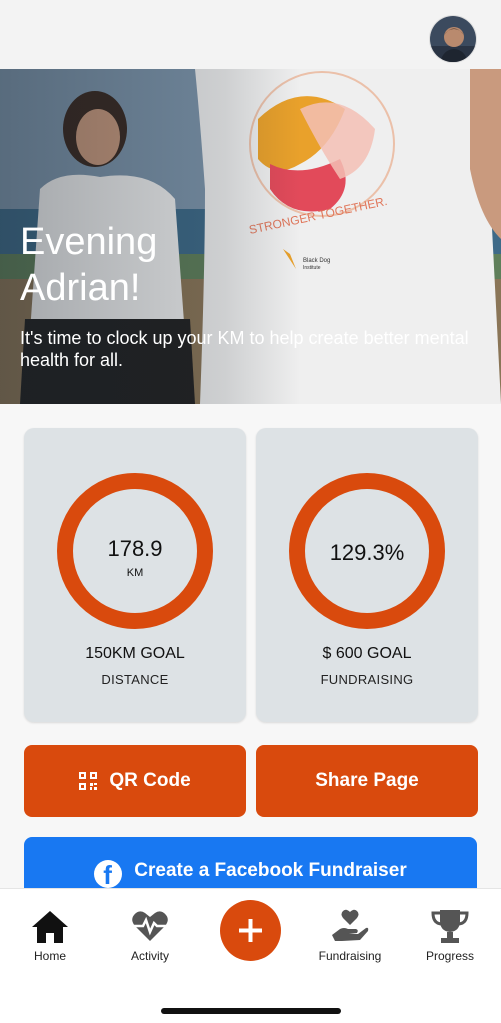  Describe the element at coordinates (251, 1011) in the screenshot. I see `home-indicator` at that location.